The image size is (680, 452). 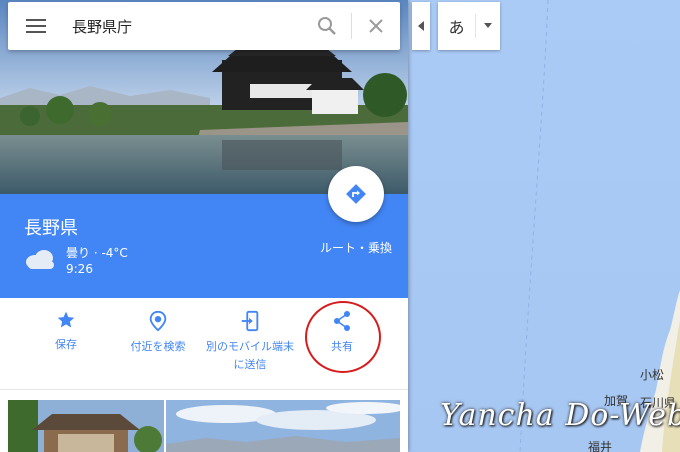 What do you see at coordinates (457, 26) in the screenshot?
I see `input-method-label: あ` at bounding box center [457, 26].